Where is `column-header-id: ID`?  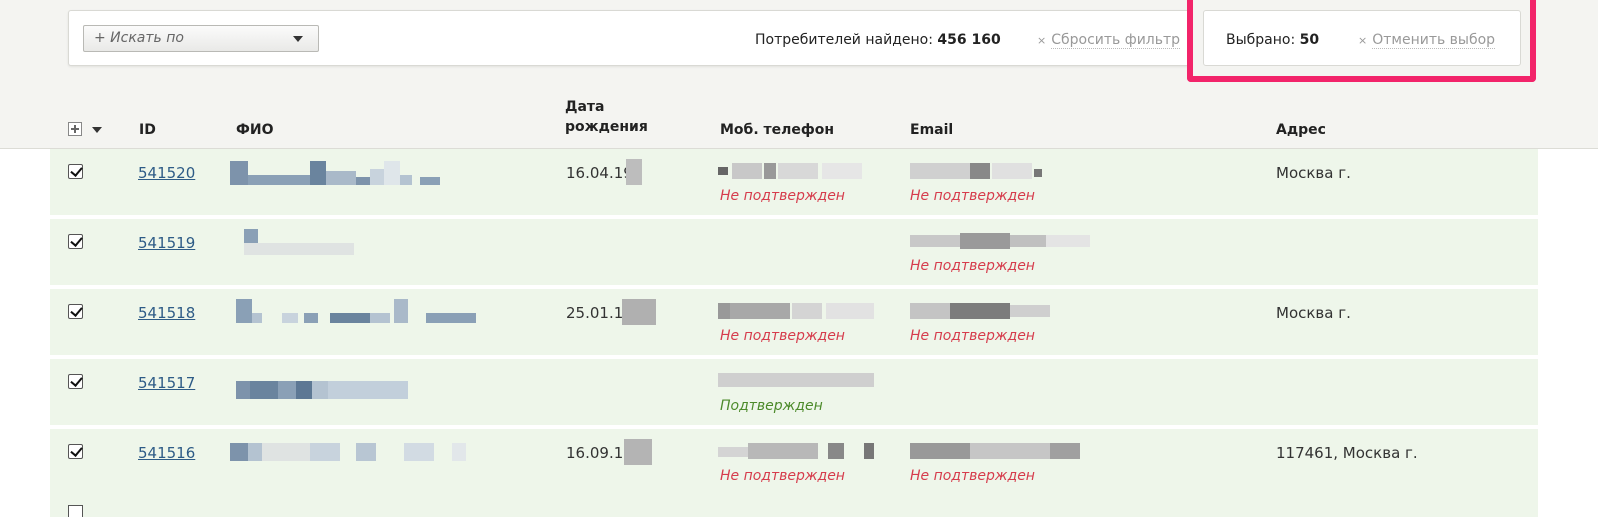
column-header-id: ID is located at coordinates (147, 130).